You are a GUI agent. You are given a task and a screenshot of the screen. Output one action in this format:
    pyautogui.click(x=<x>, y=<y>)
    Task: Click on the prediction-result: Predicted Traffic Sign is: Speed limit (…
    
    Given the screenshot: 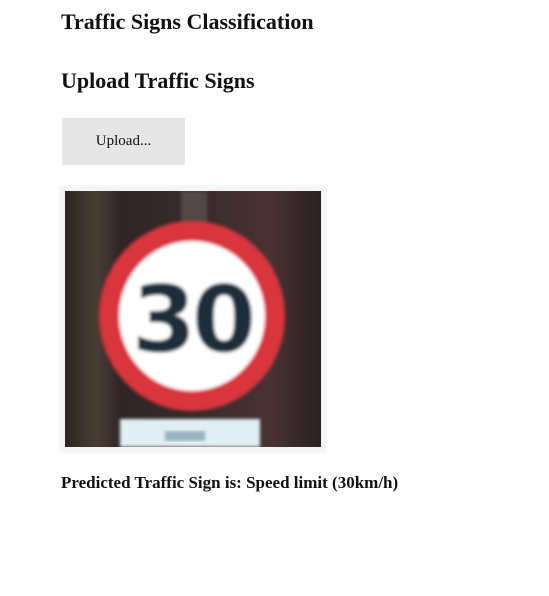 What is the action you would take?
    pyautogui.click(x=230, y=482)
    